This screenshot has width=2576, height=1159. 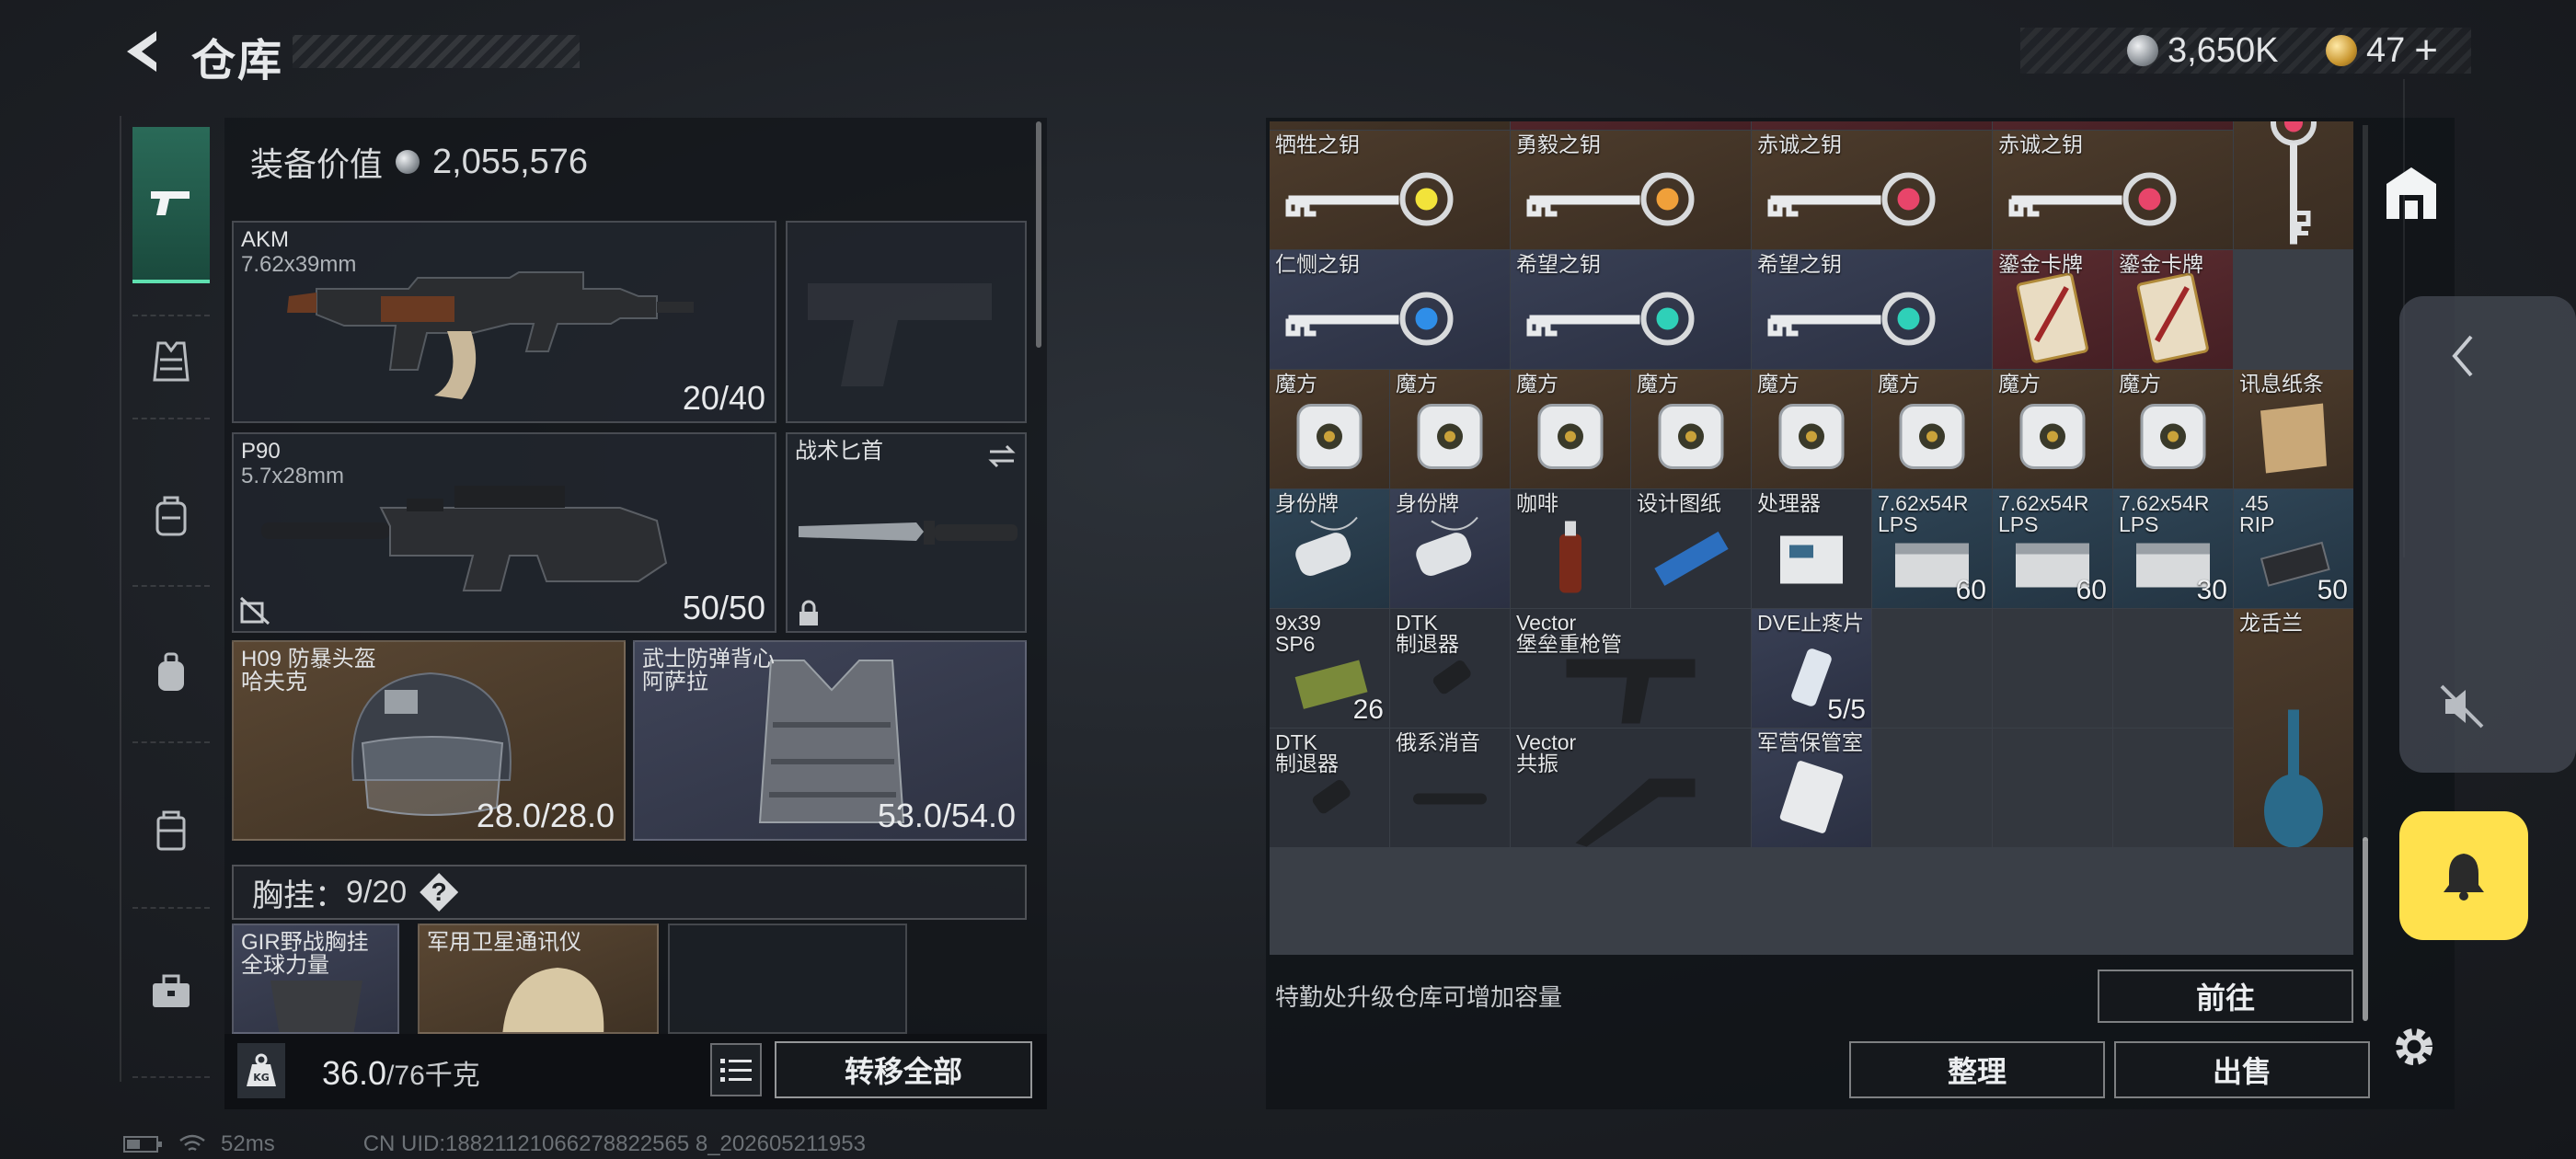 I want to click on primary-weapon-slot: AKM 7.62x39mm 20/40, so click(x=504, y=322).